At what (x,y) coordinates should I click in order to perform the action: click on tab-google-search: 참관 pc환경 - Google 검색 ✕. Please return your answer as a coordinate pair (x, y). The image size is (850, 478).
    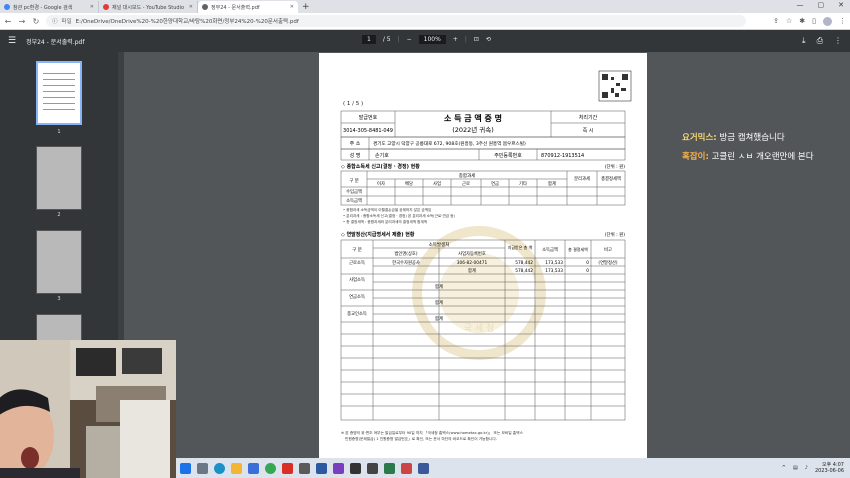
    Looking at the image, I should click on (49, 7).